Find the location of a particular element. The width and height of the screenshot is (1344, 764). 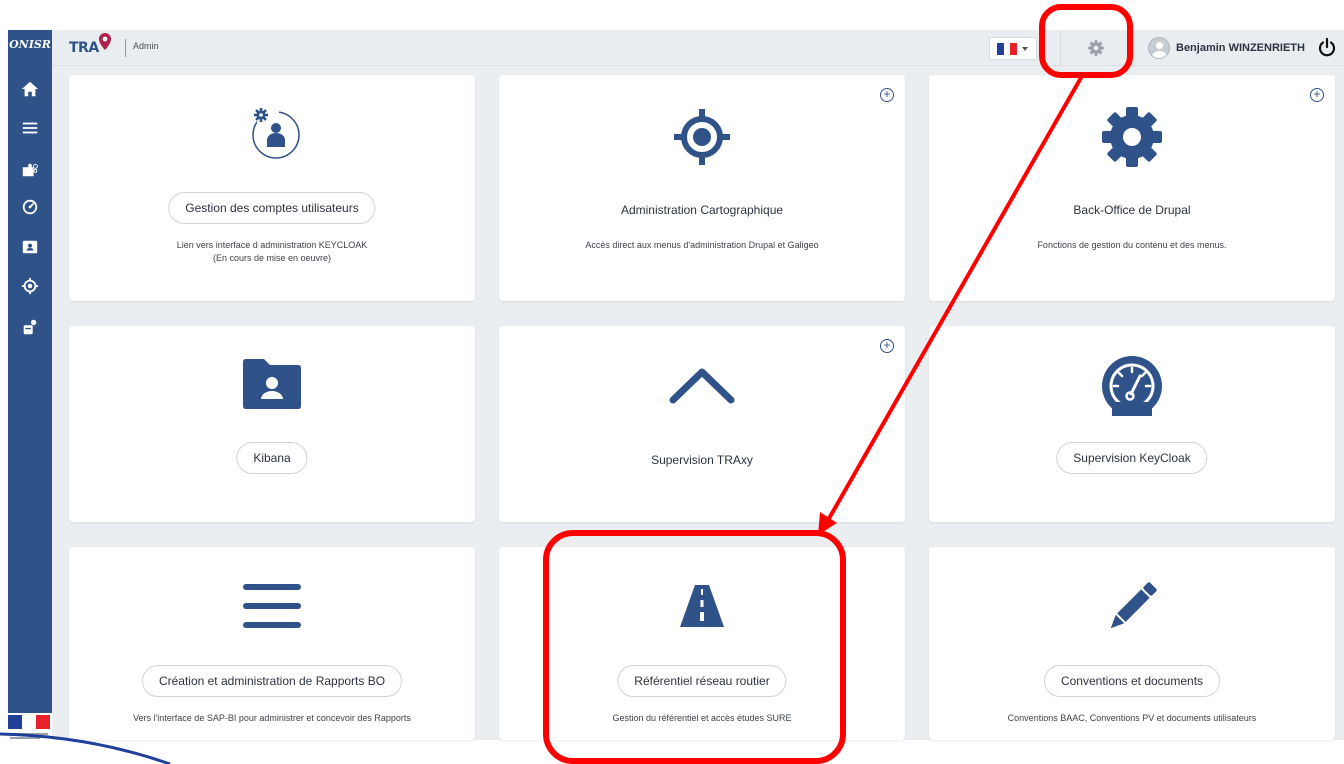

chevron-up-icon is located at coordinates (702, 387).